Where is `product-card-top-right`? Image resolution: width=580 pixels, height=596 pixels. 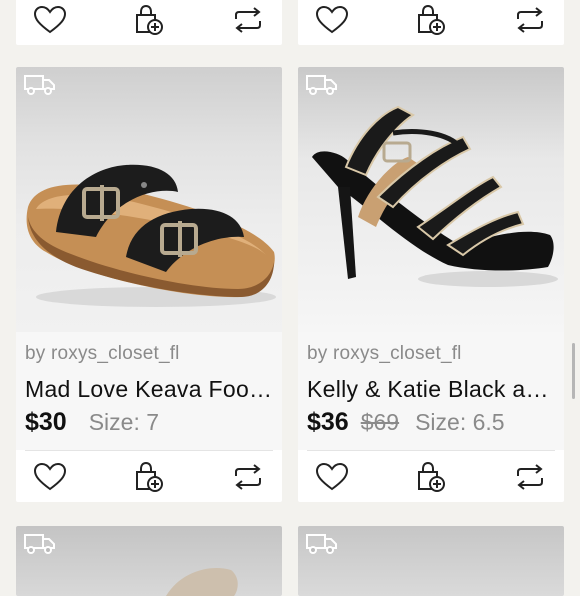 product-card-top-right is located at coordinates (431, 22).